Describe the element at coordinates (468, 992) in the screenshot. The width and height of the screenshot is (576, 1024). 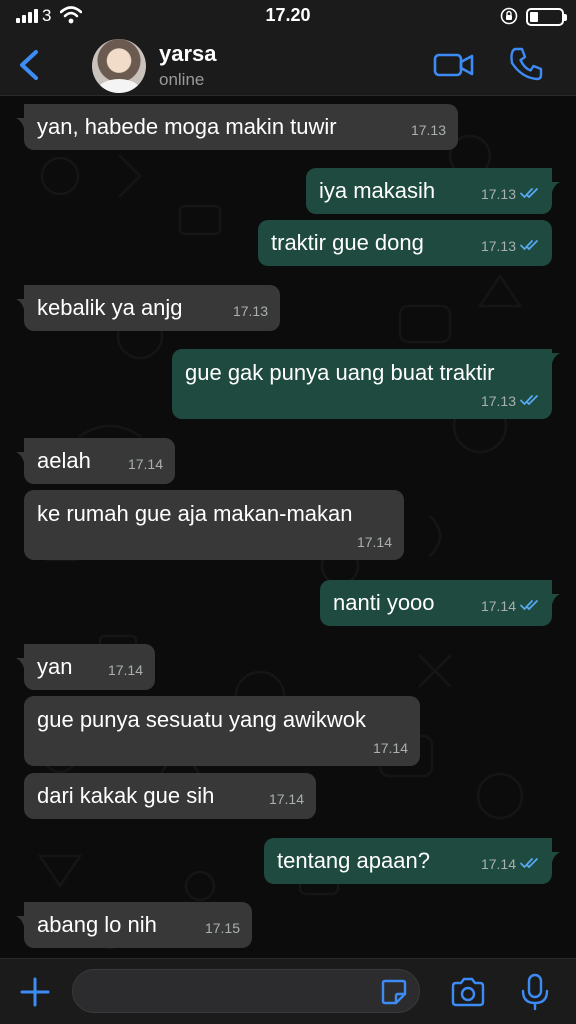
I see `camera-icon` at that location.